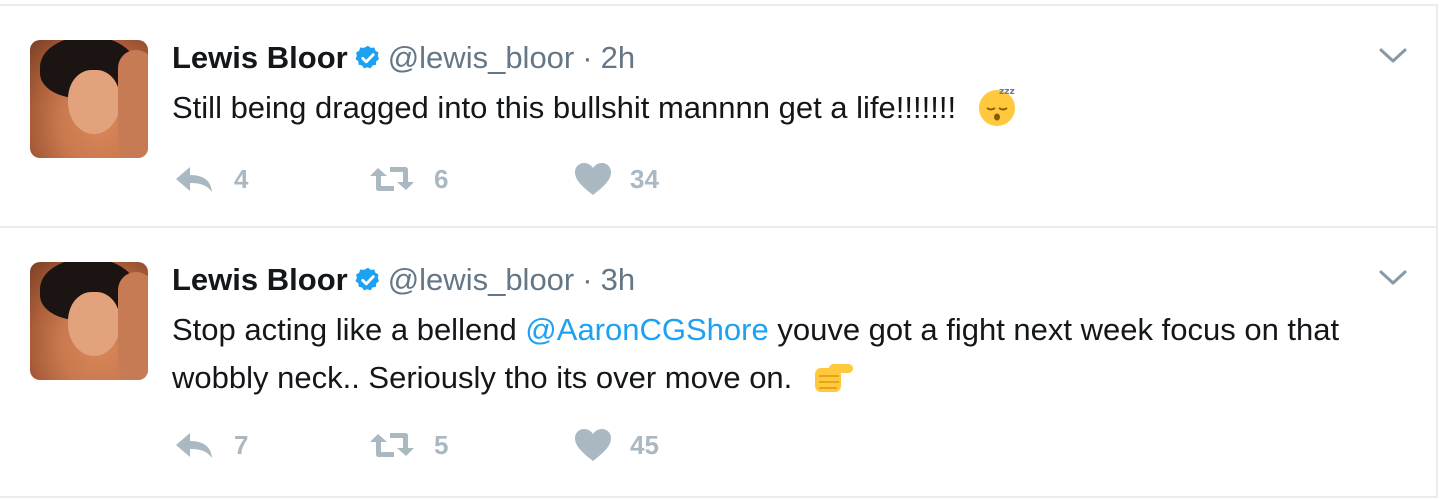 This screenshot has width=1440, height=499. Describe the element at coordinates (1007, 92) in the screenshot. I see `svg-text: zzz` at that location.